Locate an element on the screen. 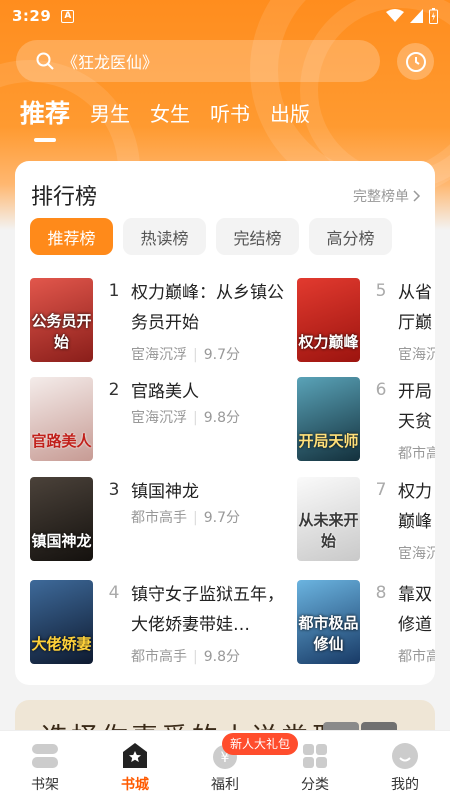  book-item-5: 权力巅峰 5 从省厅巅峰 宦海沉浮 is located at coordinates (366, 321).